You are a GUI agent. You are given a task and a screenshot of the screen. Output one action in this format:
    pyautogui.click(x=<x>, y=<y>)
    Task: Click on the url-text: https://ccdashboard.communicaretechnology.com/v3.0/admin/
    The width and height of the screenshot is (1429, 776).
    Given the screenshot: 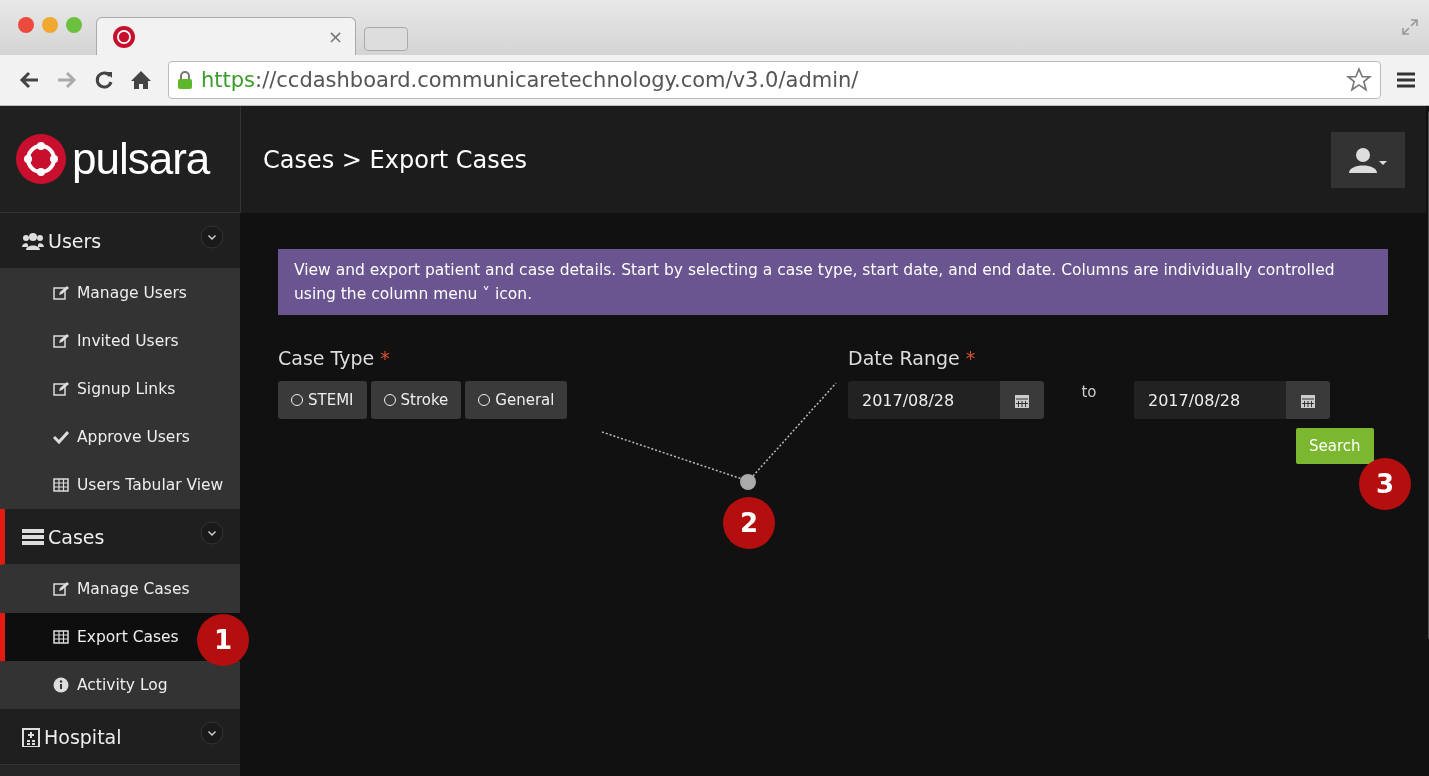 What is the action you would take?
    pyautogui.click(x=530, y=80)
    